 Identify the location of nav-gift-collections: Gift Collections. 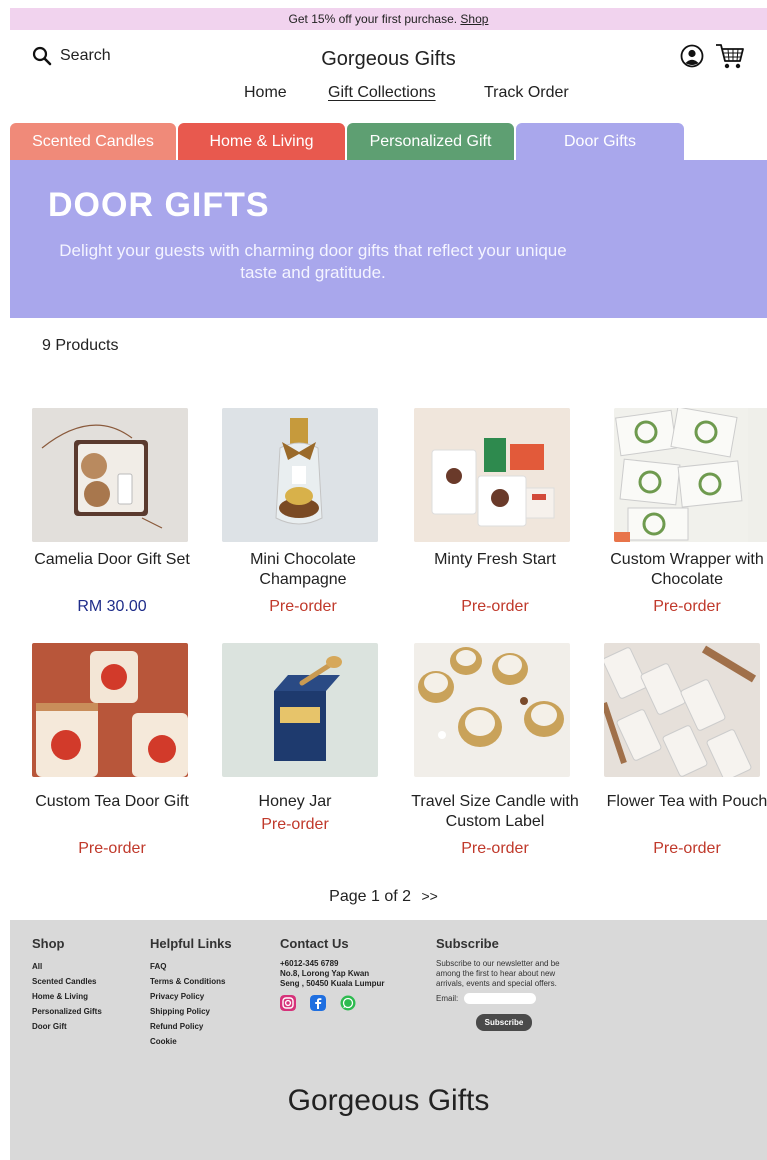
(382, 93).